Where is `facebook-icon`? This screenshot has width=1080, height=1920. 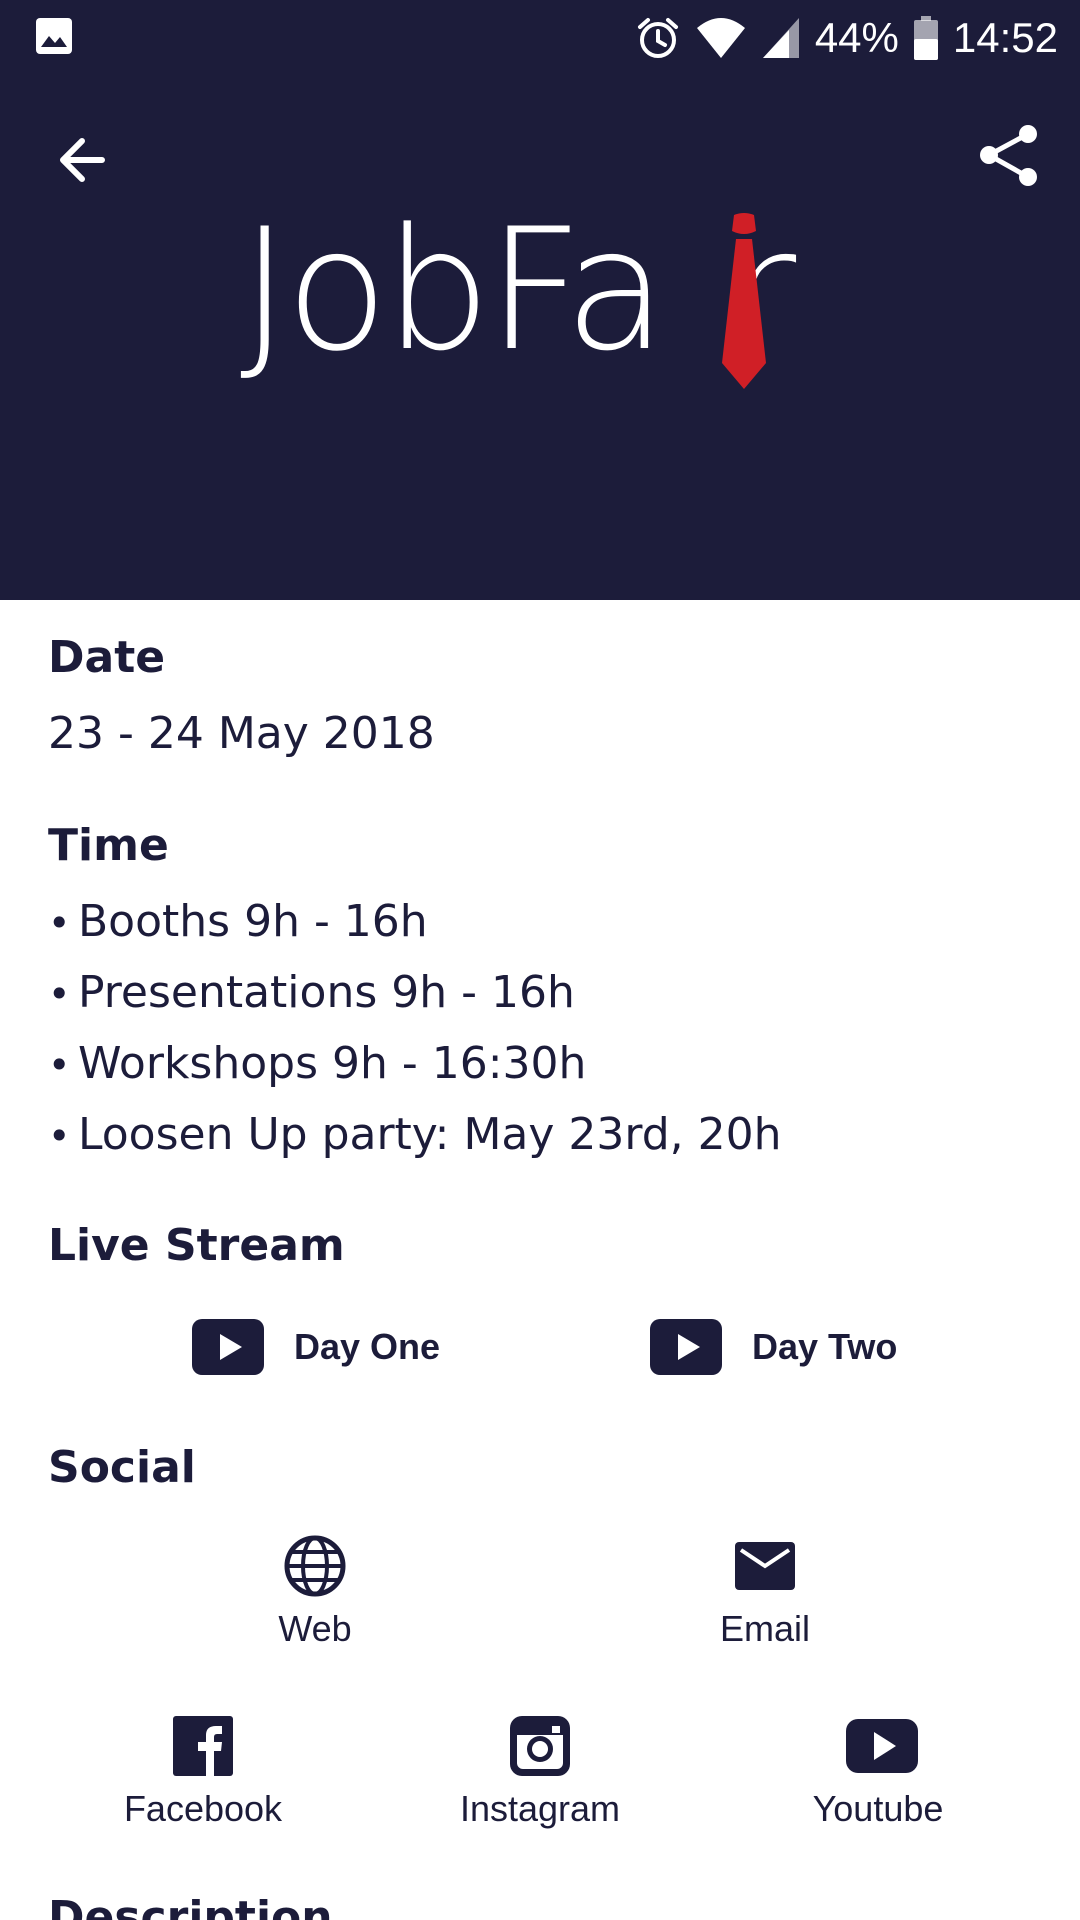 facebook-icon is located at coordinates (203, 1746).